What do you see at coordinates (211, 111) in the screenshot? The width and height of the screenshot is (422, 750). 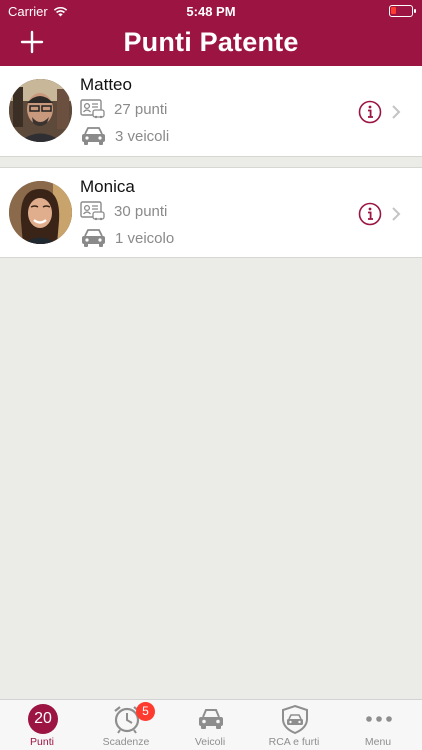 I see `driver-row-matteo: Matteo 27 punti 3 veicoli` at bounding box center [211, 111].